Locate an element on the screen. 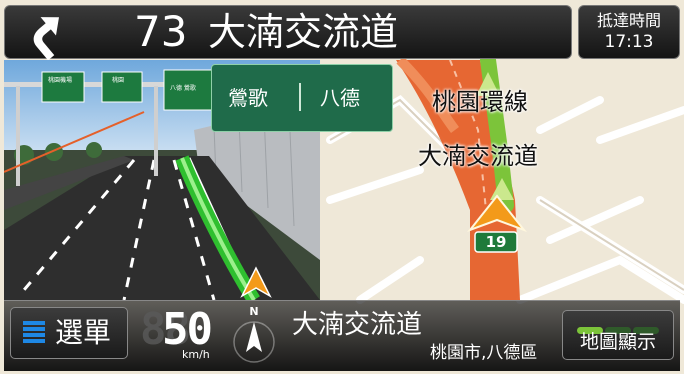  arrival-time-label: 抵達時間 is located at coordinates (628, 20).